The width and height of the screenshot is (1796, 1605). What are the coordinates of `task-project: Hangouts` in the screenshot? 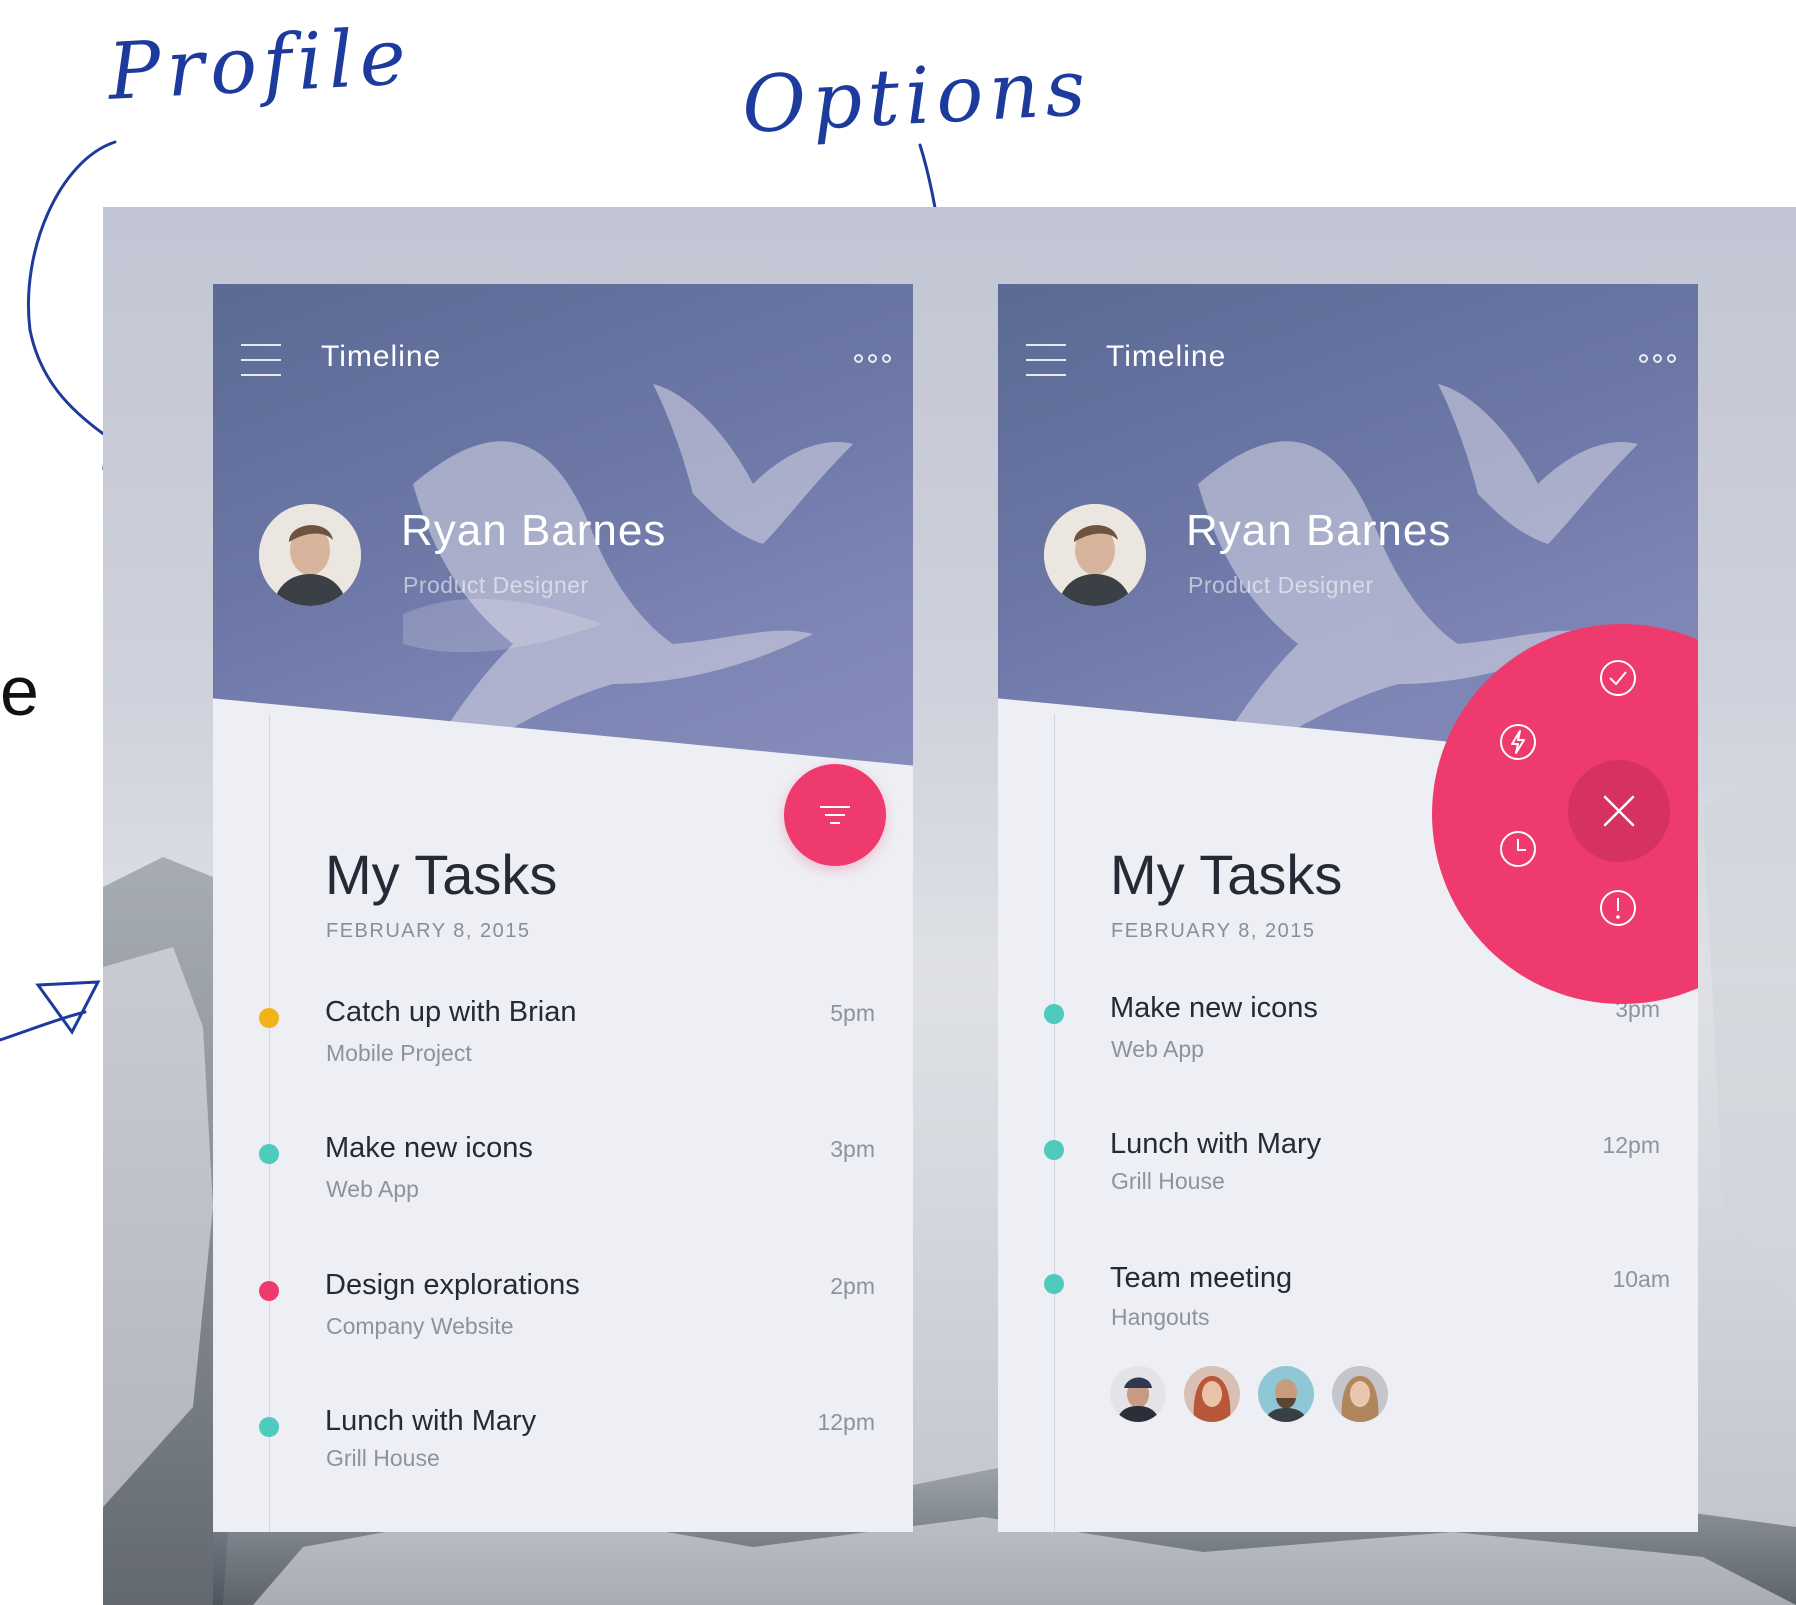 It's located at (1160, 1317).